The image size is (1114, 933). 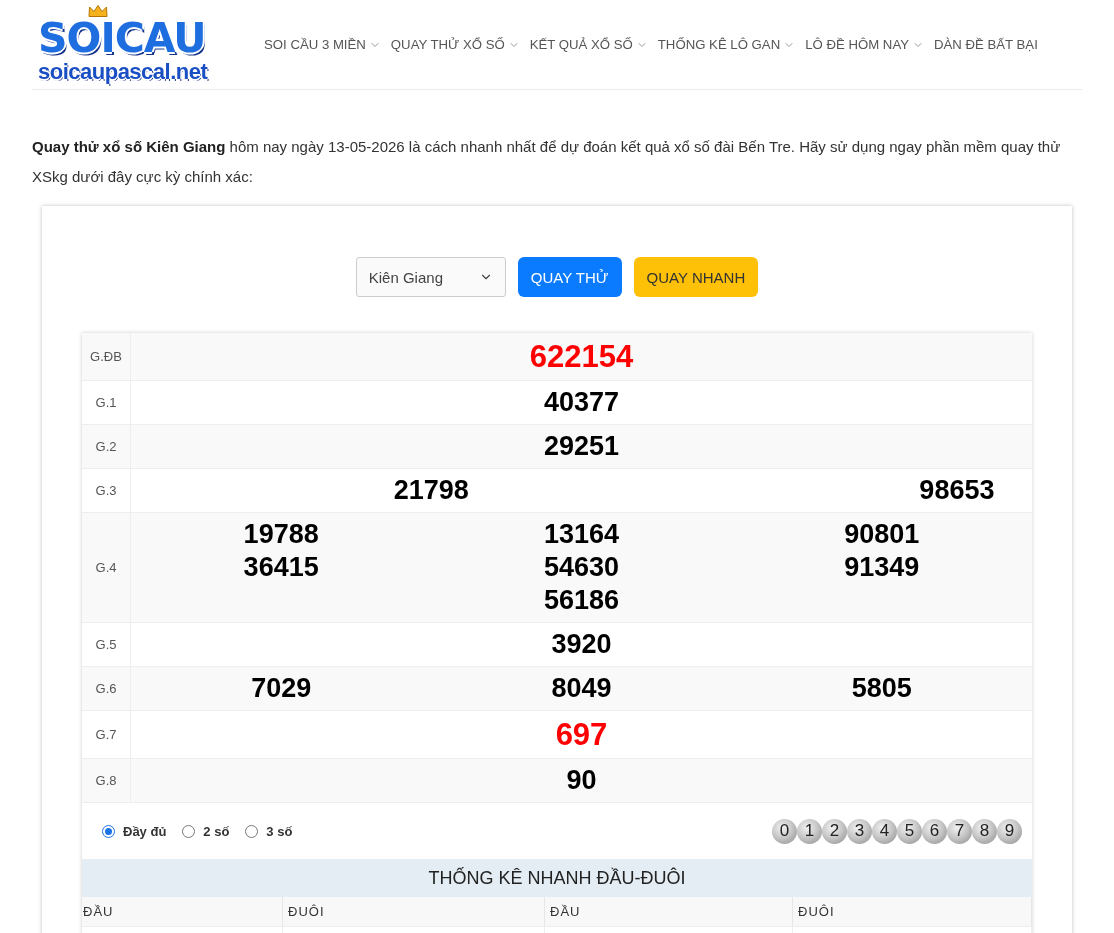 I want to click on prize-number: 8049, so click(x=581, y=688).